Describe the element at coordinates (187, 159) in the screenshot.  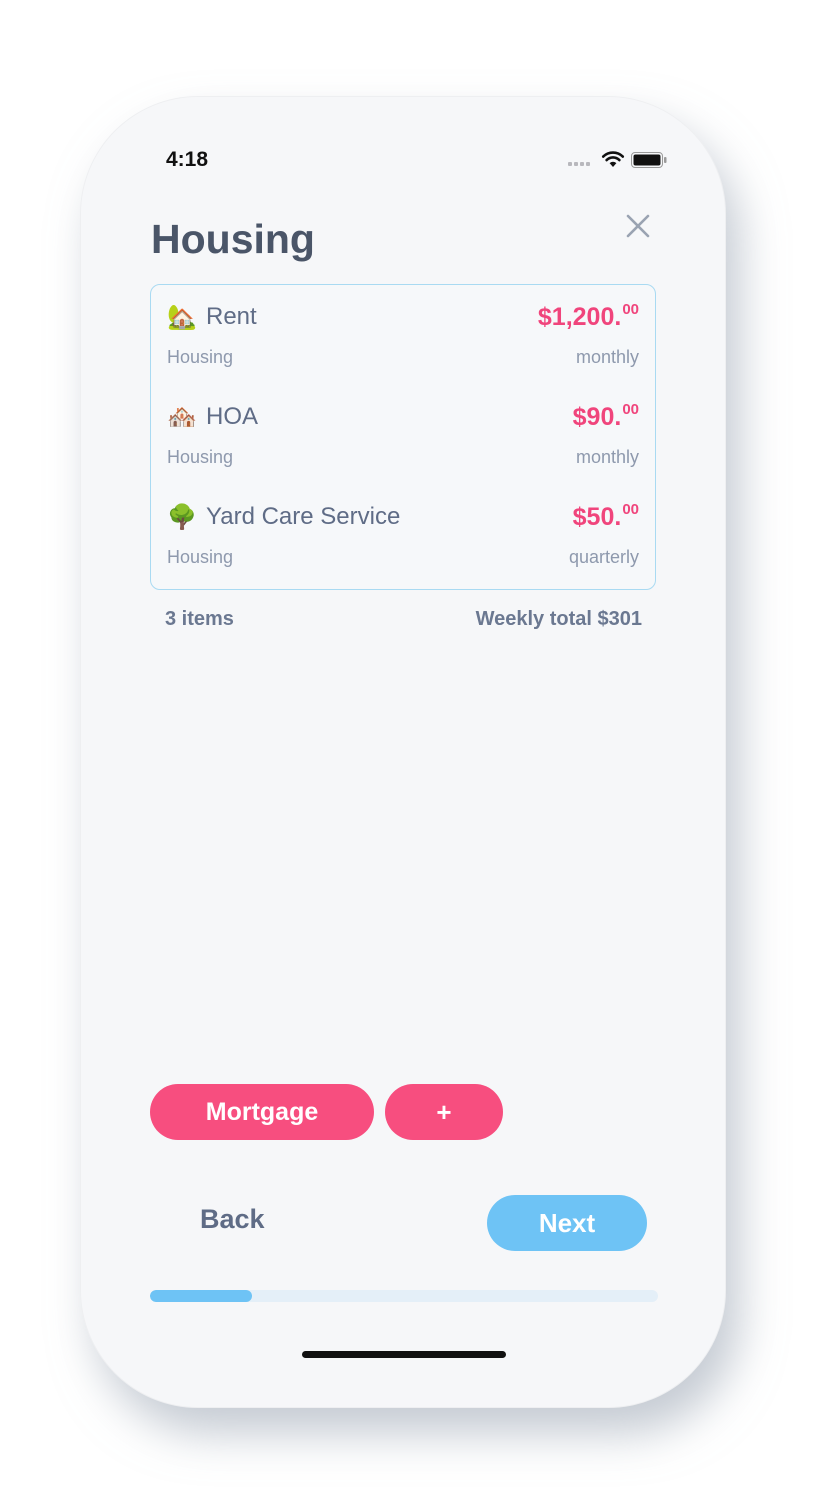
I see `status-time: 4:18` at that location.